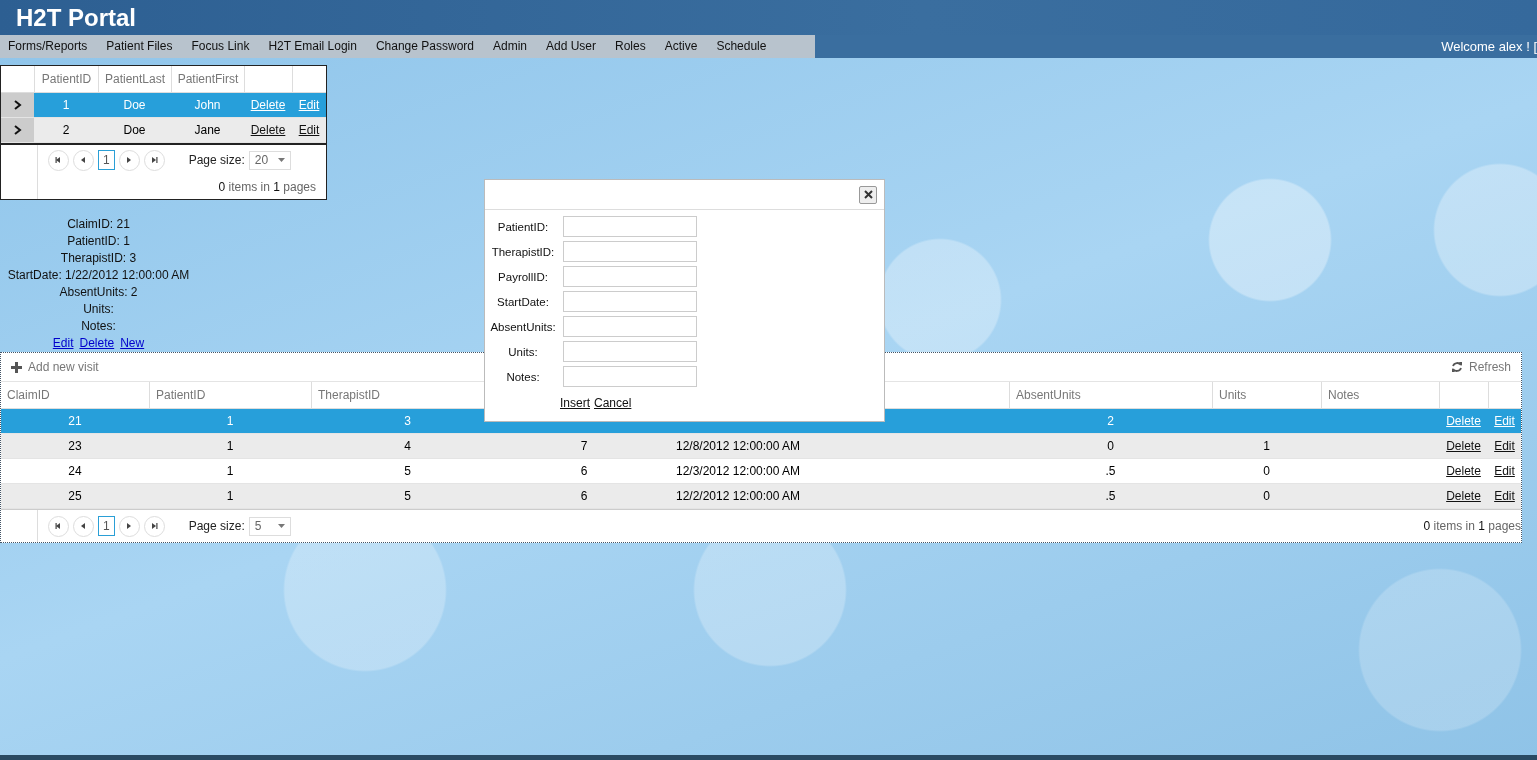  I want to click on pager-summary: 0 items in 1 pages, so click(1472, 526).